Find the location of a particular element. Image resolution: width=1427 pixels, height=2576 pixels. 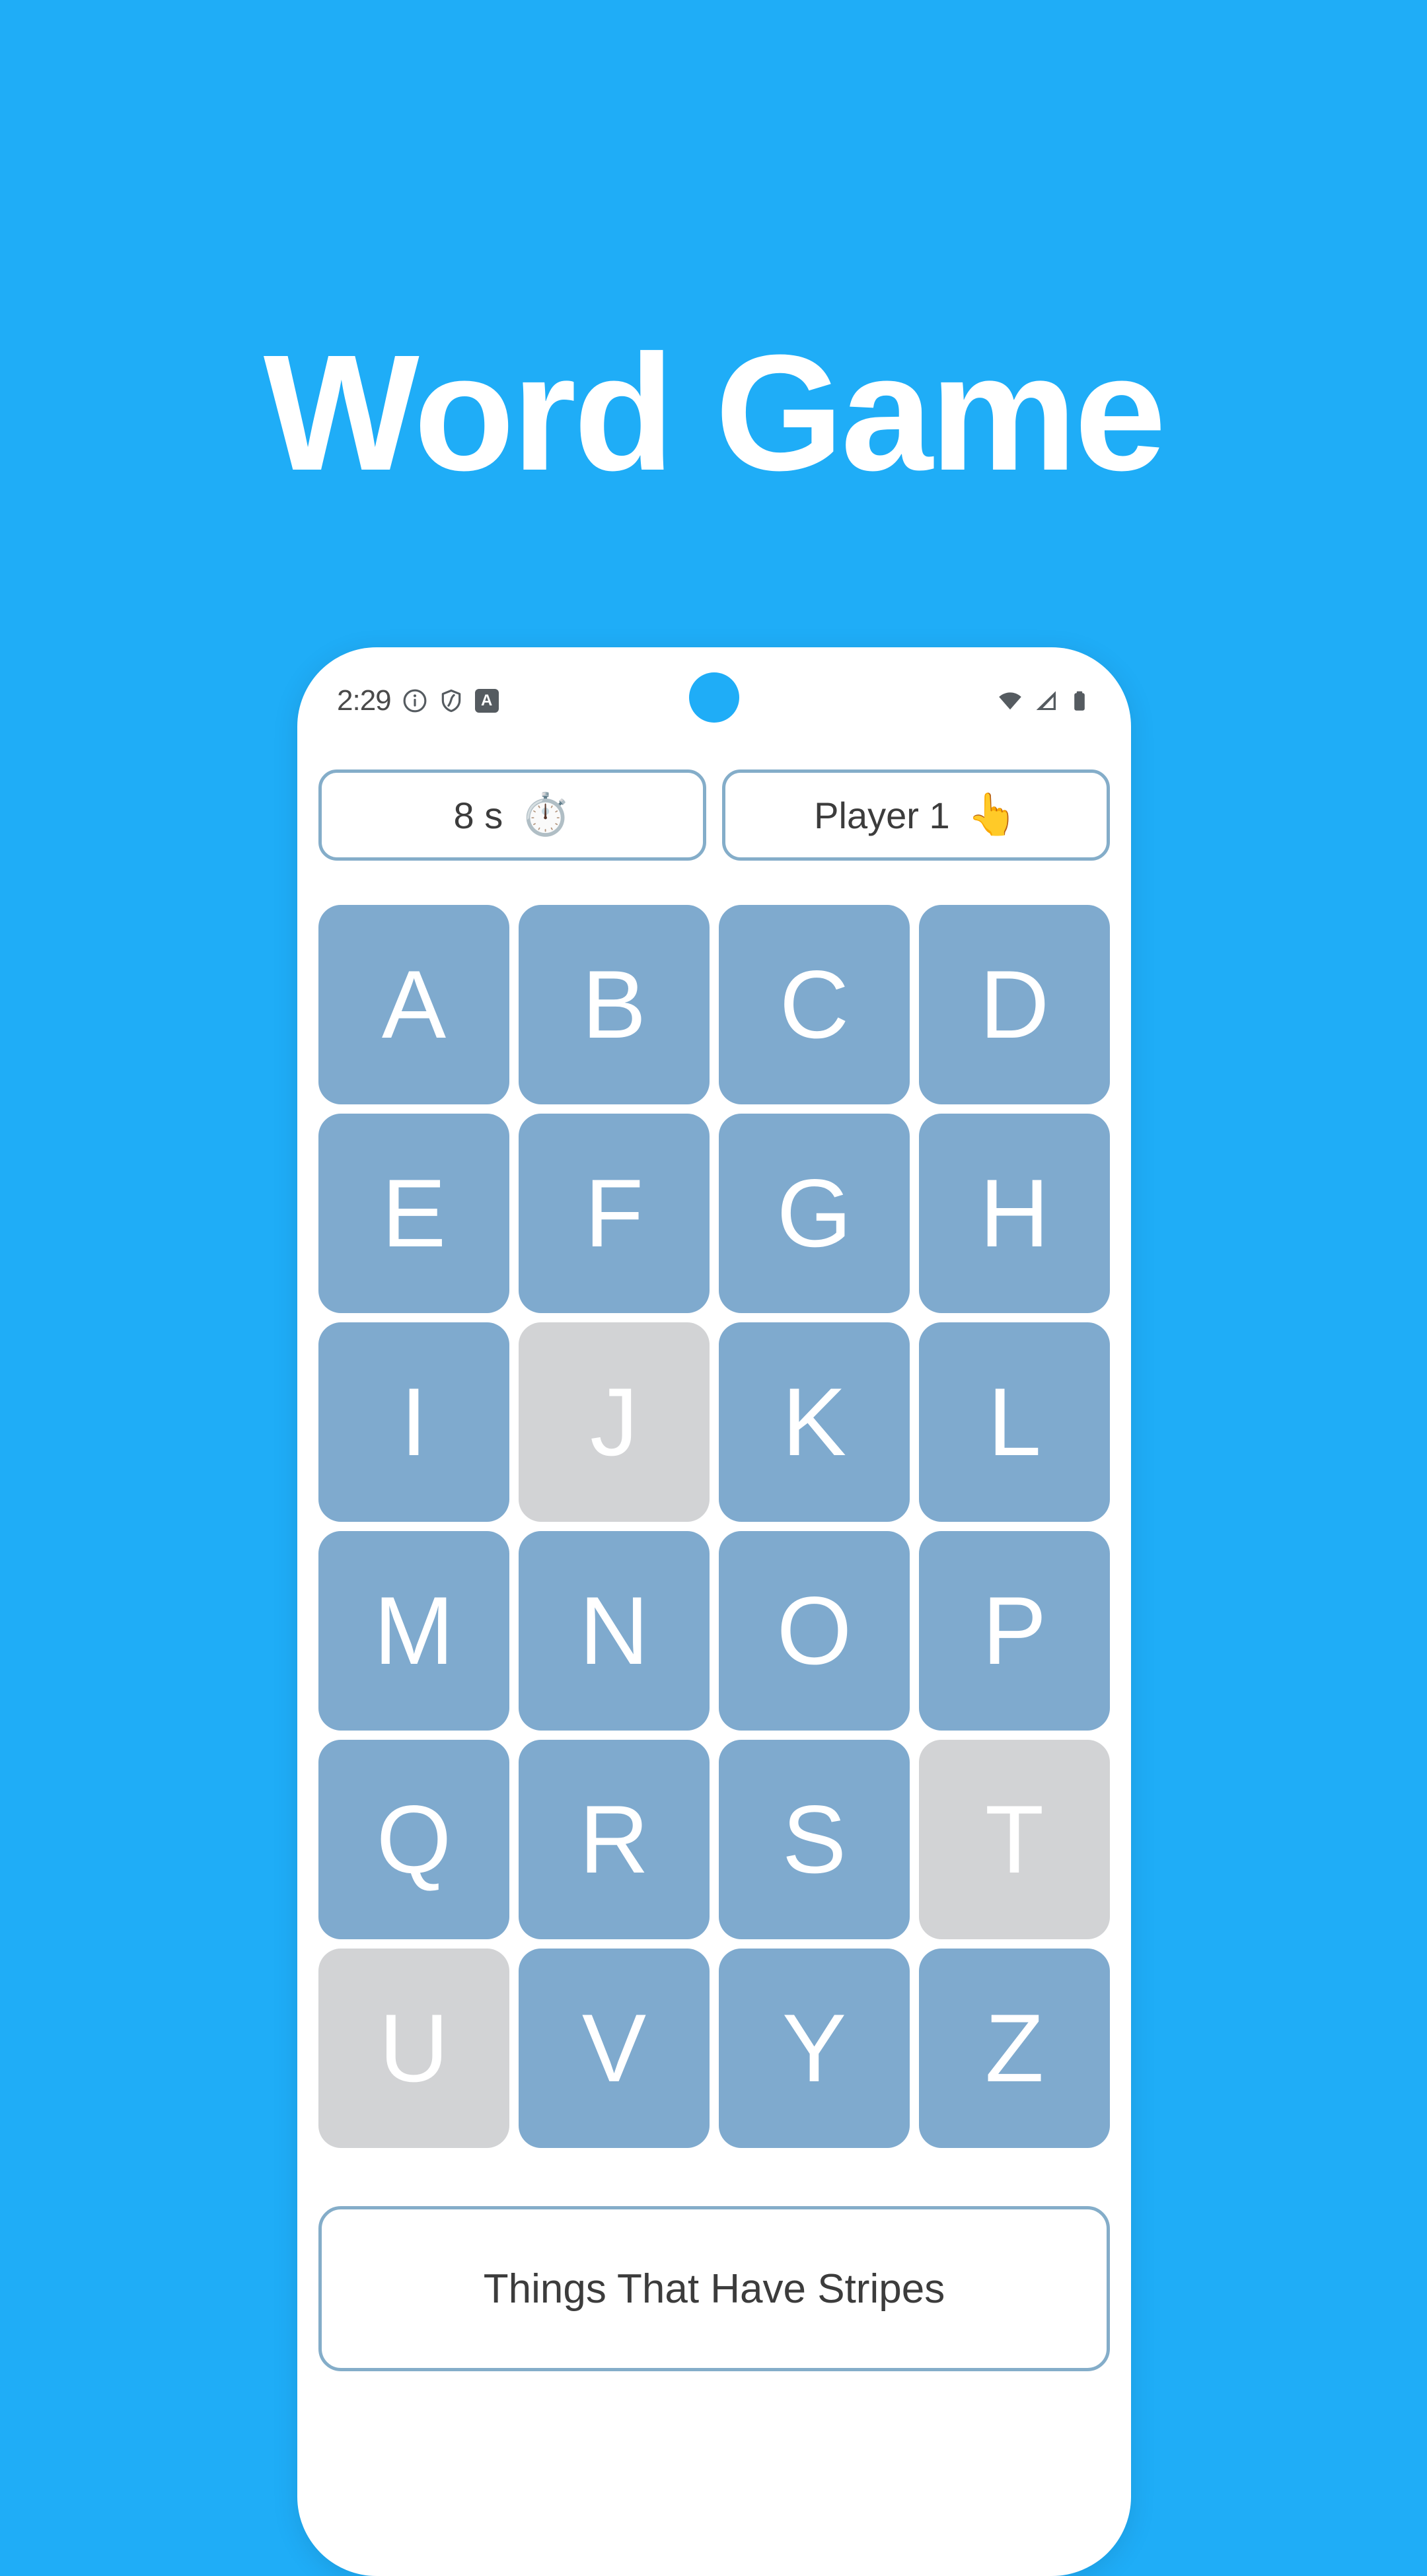

letter-tile: V is located at coordinates (614, 2048).